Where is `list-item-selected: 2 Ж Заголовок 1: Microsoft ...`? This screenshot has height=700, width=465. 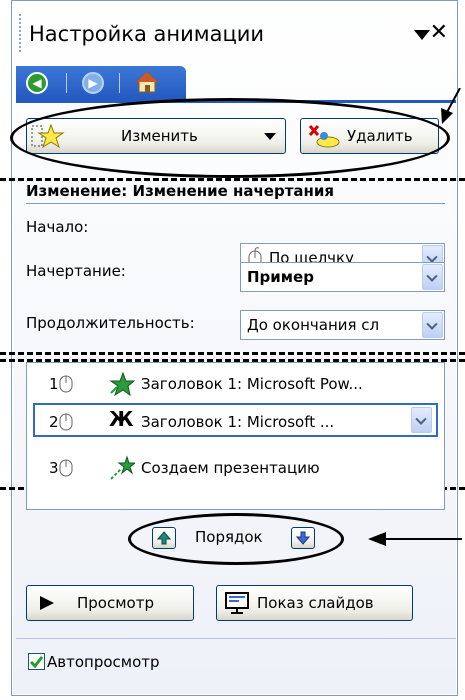 list-item-selected: 2 Ж Заголовок 1: Microsoft ... is located at coordinates (235, 420).